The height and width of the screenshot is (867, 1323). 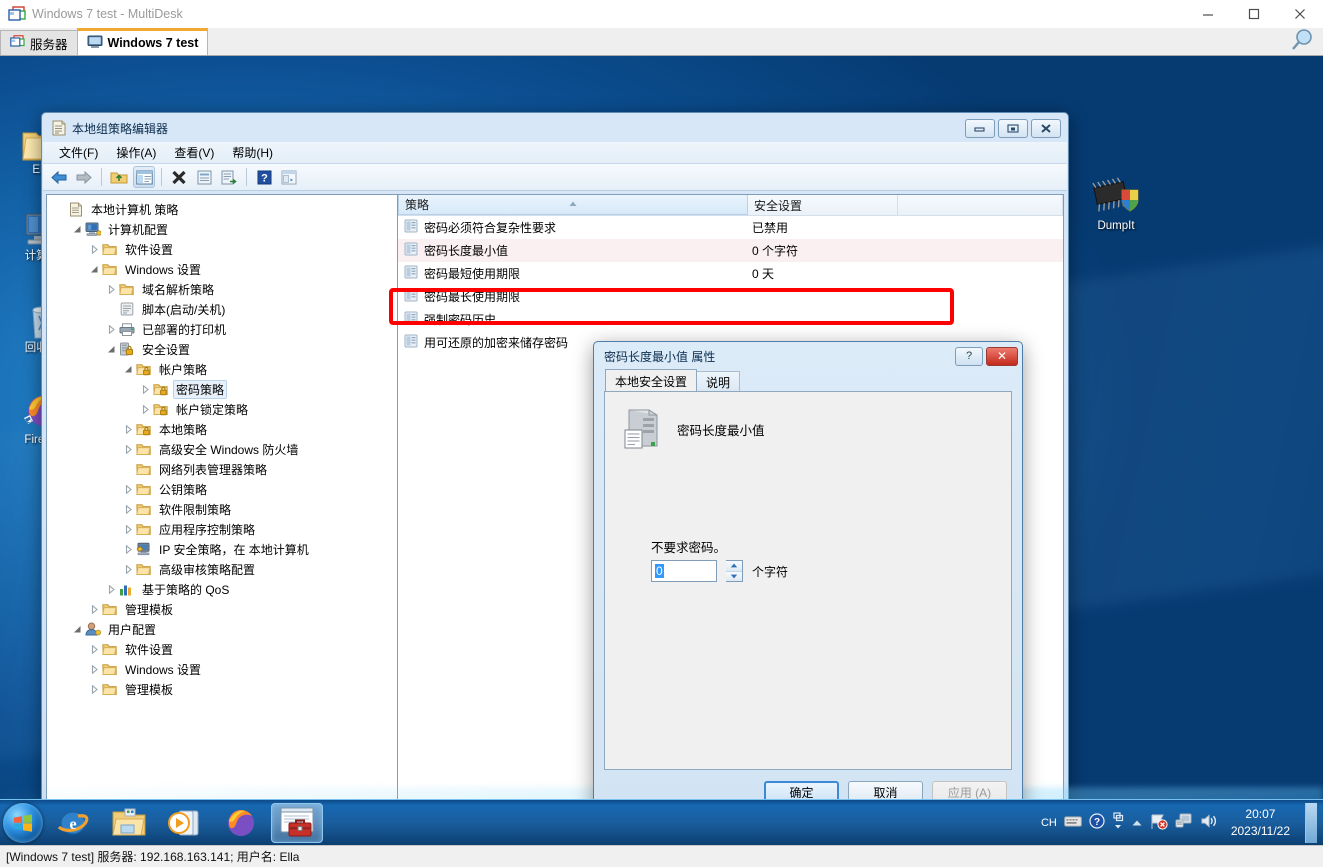 What do you see at coordinates (59, 177) in the screenshot?
I see `back-button` at bounding box center [59, 177].